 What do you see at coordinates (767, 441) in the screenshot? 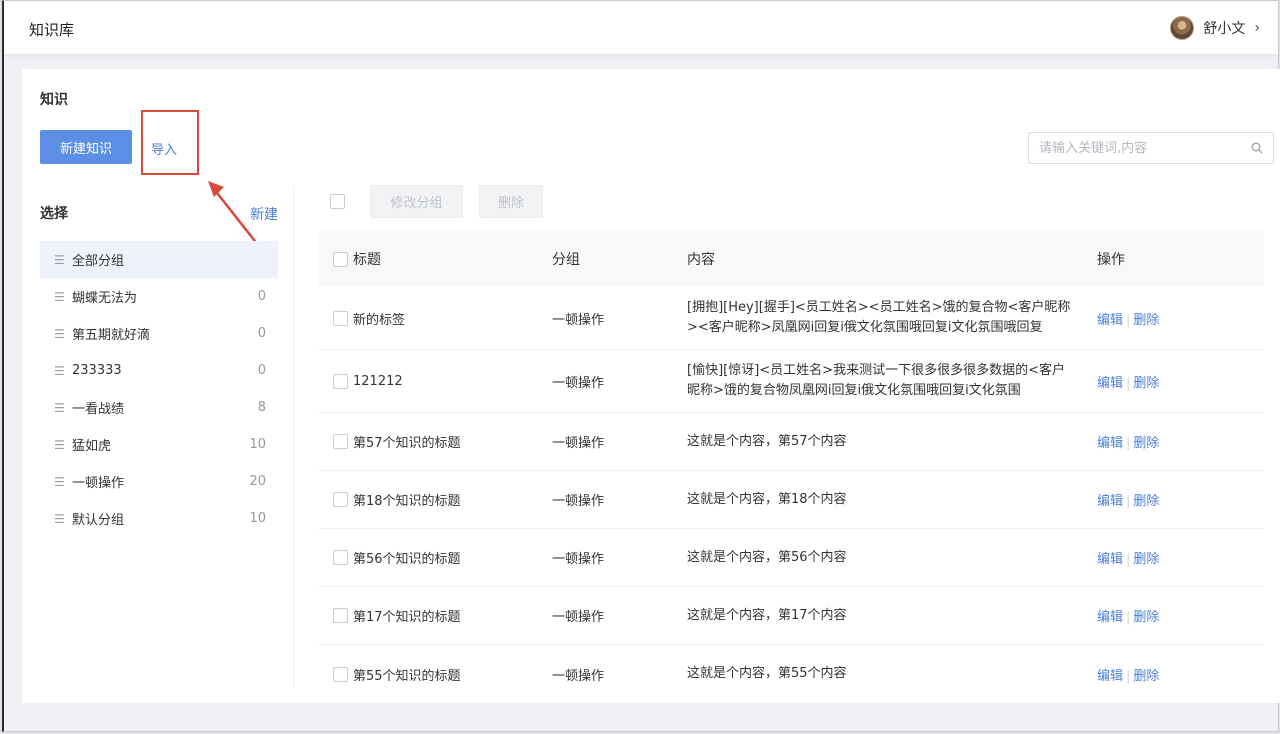
I see `row-content: 这就是个内容，第57个内容` at bounding box center [767, 441].